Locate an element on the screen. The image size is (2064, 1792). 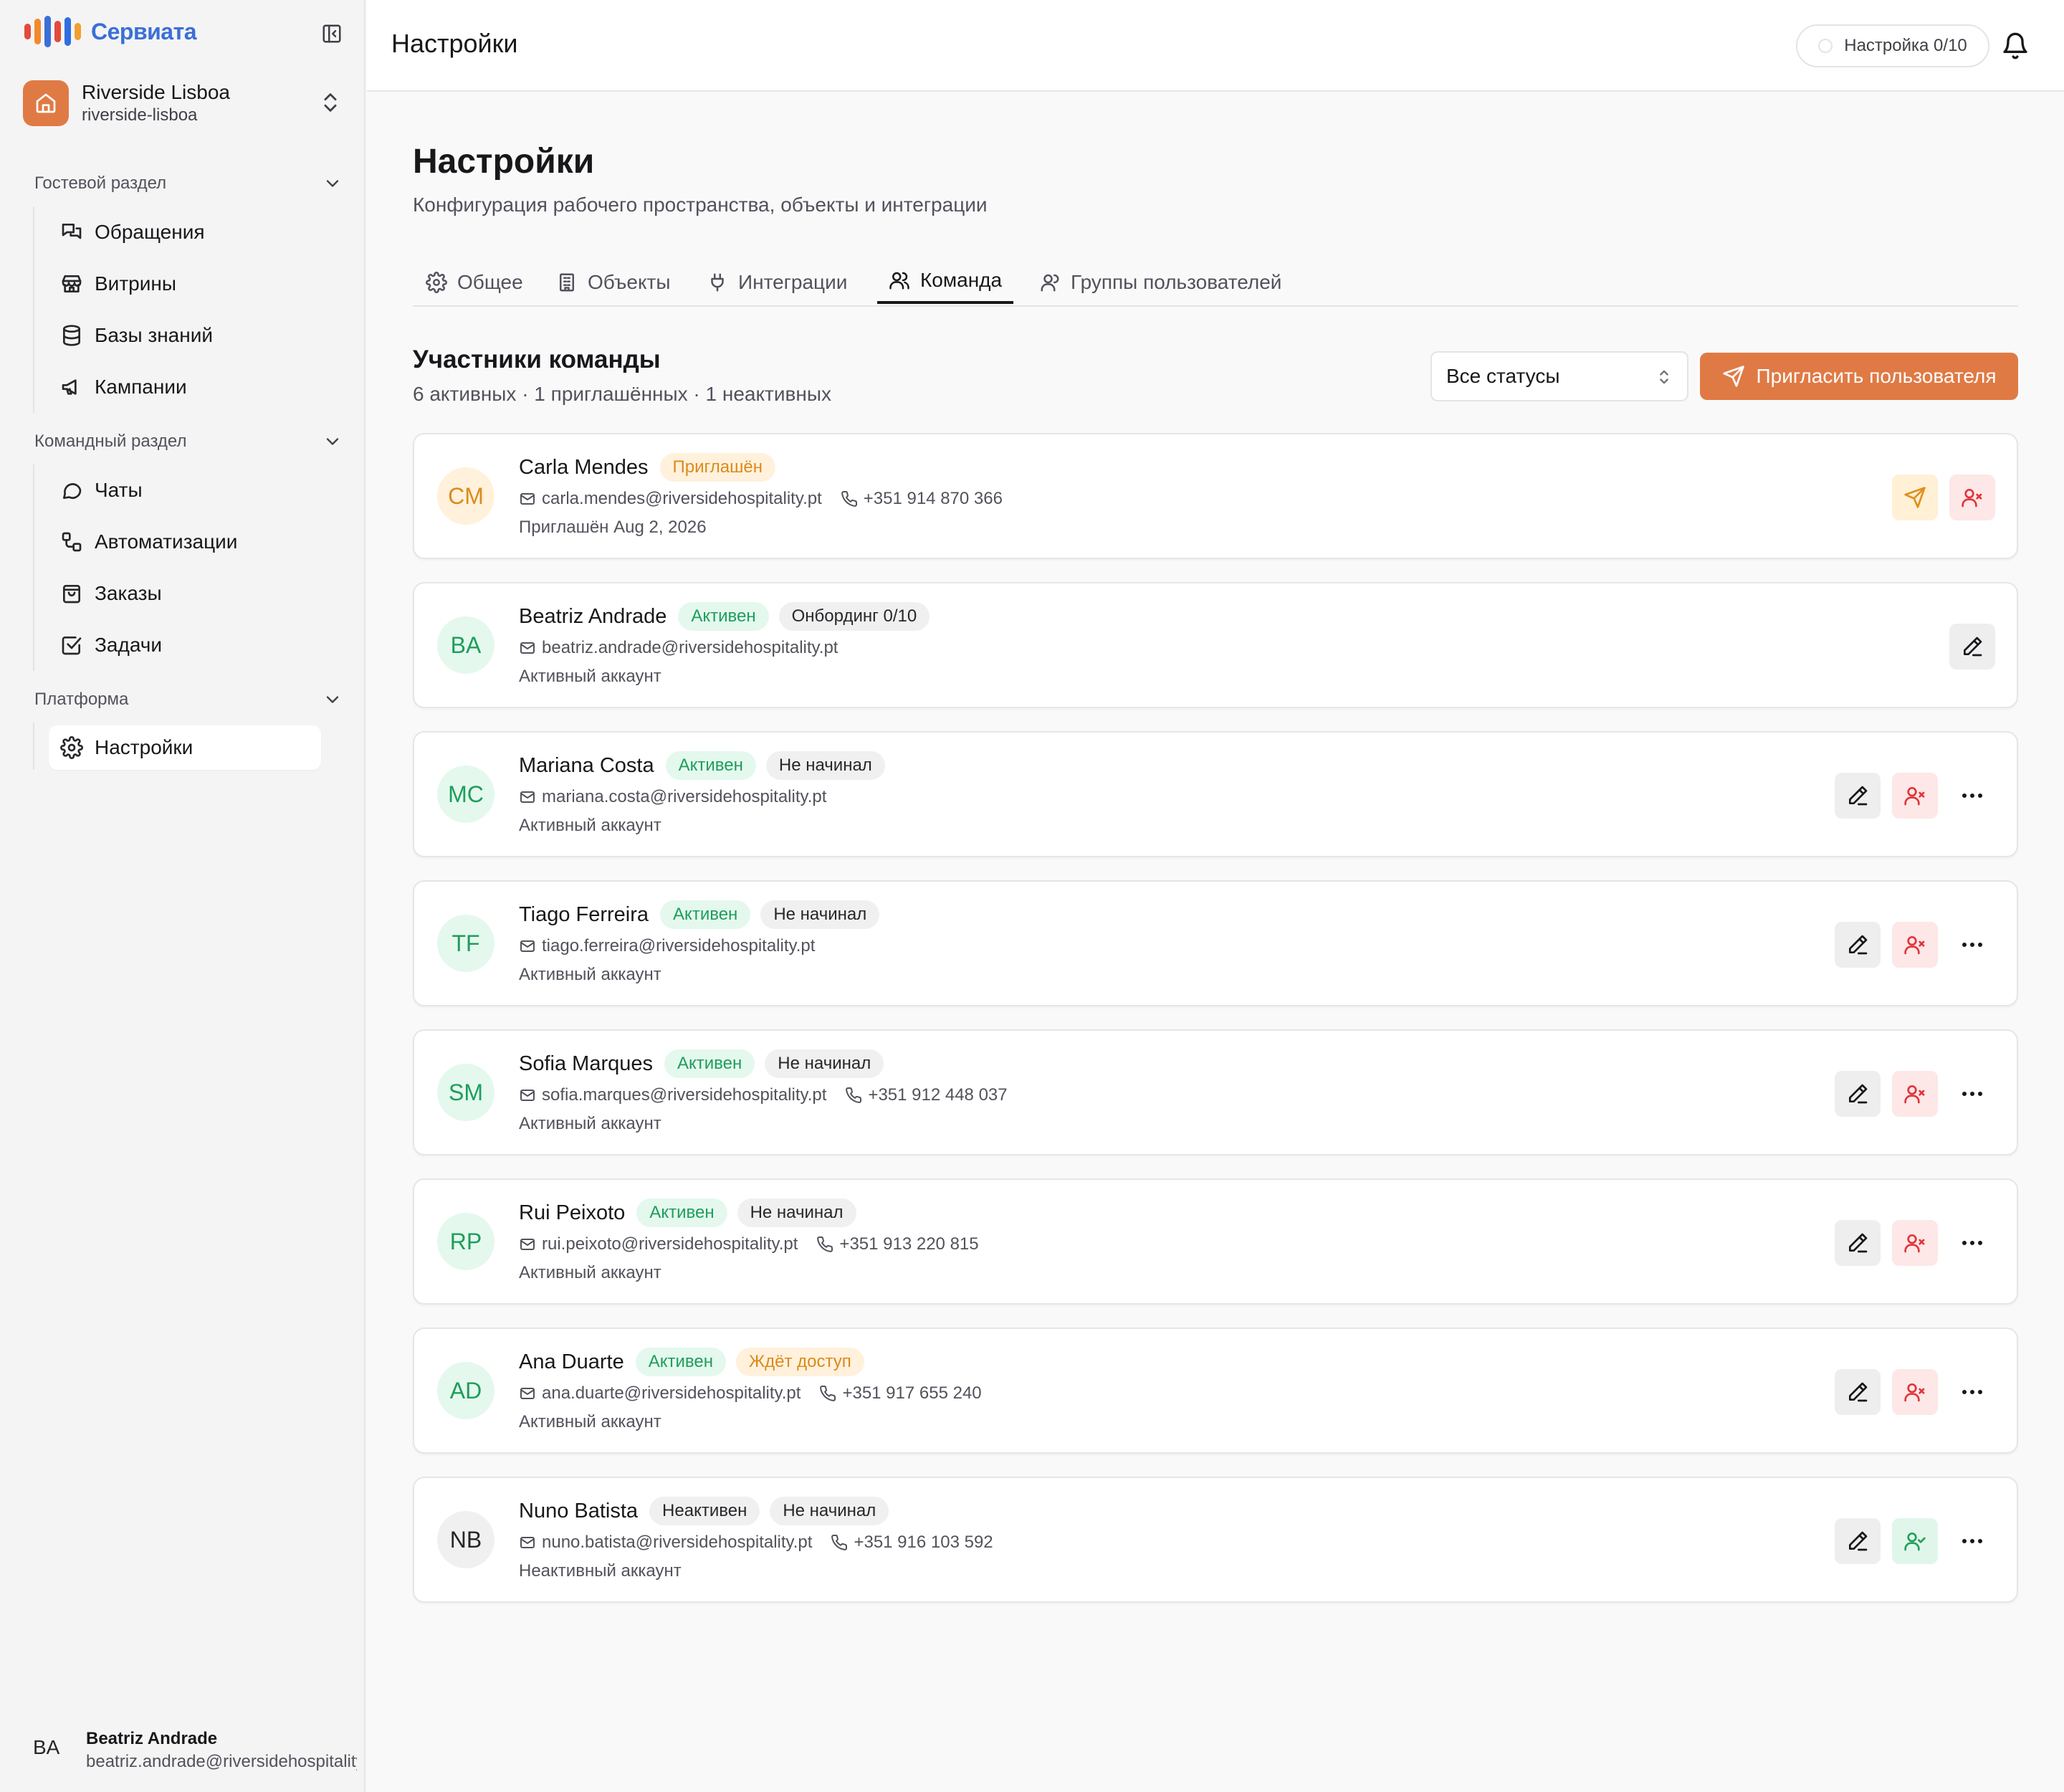
status-filter-select: Все статусы is located at coordinates (1559, 376).